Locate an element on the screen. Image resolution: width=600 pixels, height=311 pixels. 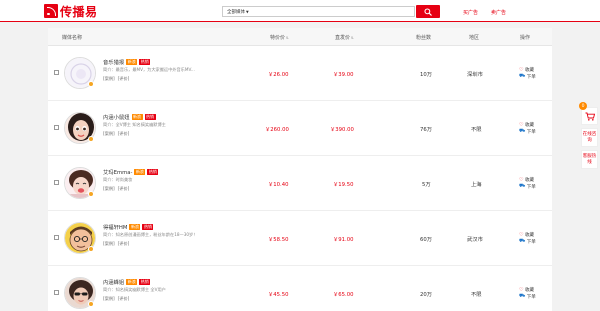
col-media-name: 媒体名称 is located at coordinates (72, 38).